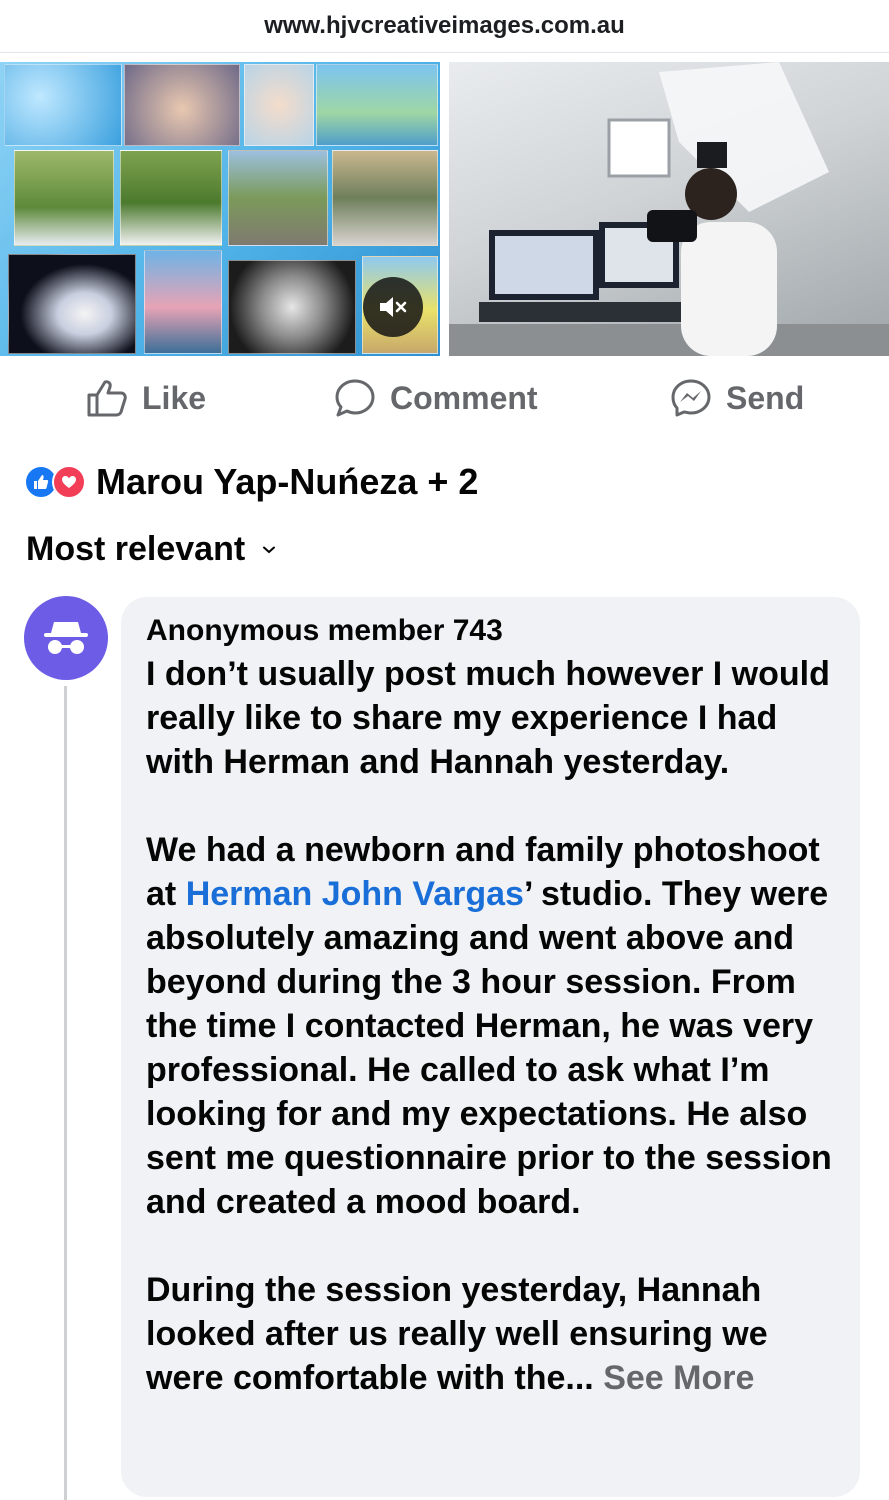  I want to click on like-label: Like, so click(174, 397).